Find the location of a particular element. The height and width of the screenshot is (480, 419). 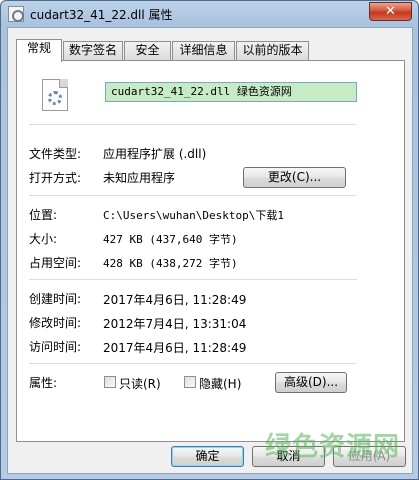

window-title: cudart32_41_22.dll 属性 is located at coordinates (101, 15).